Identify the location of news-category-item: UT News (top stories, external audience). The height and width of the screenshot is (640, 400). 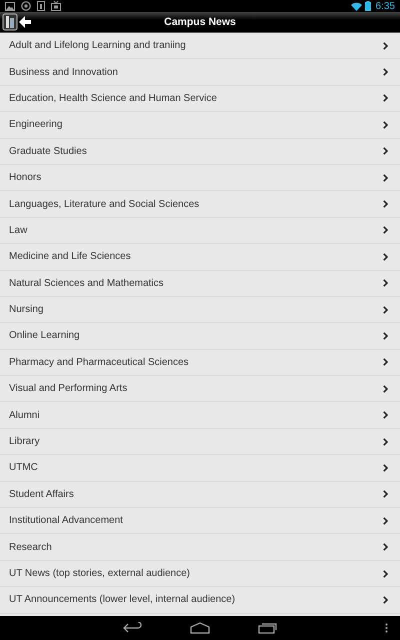
(200, 574).